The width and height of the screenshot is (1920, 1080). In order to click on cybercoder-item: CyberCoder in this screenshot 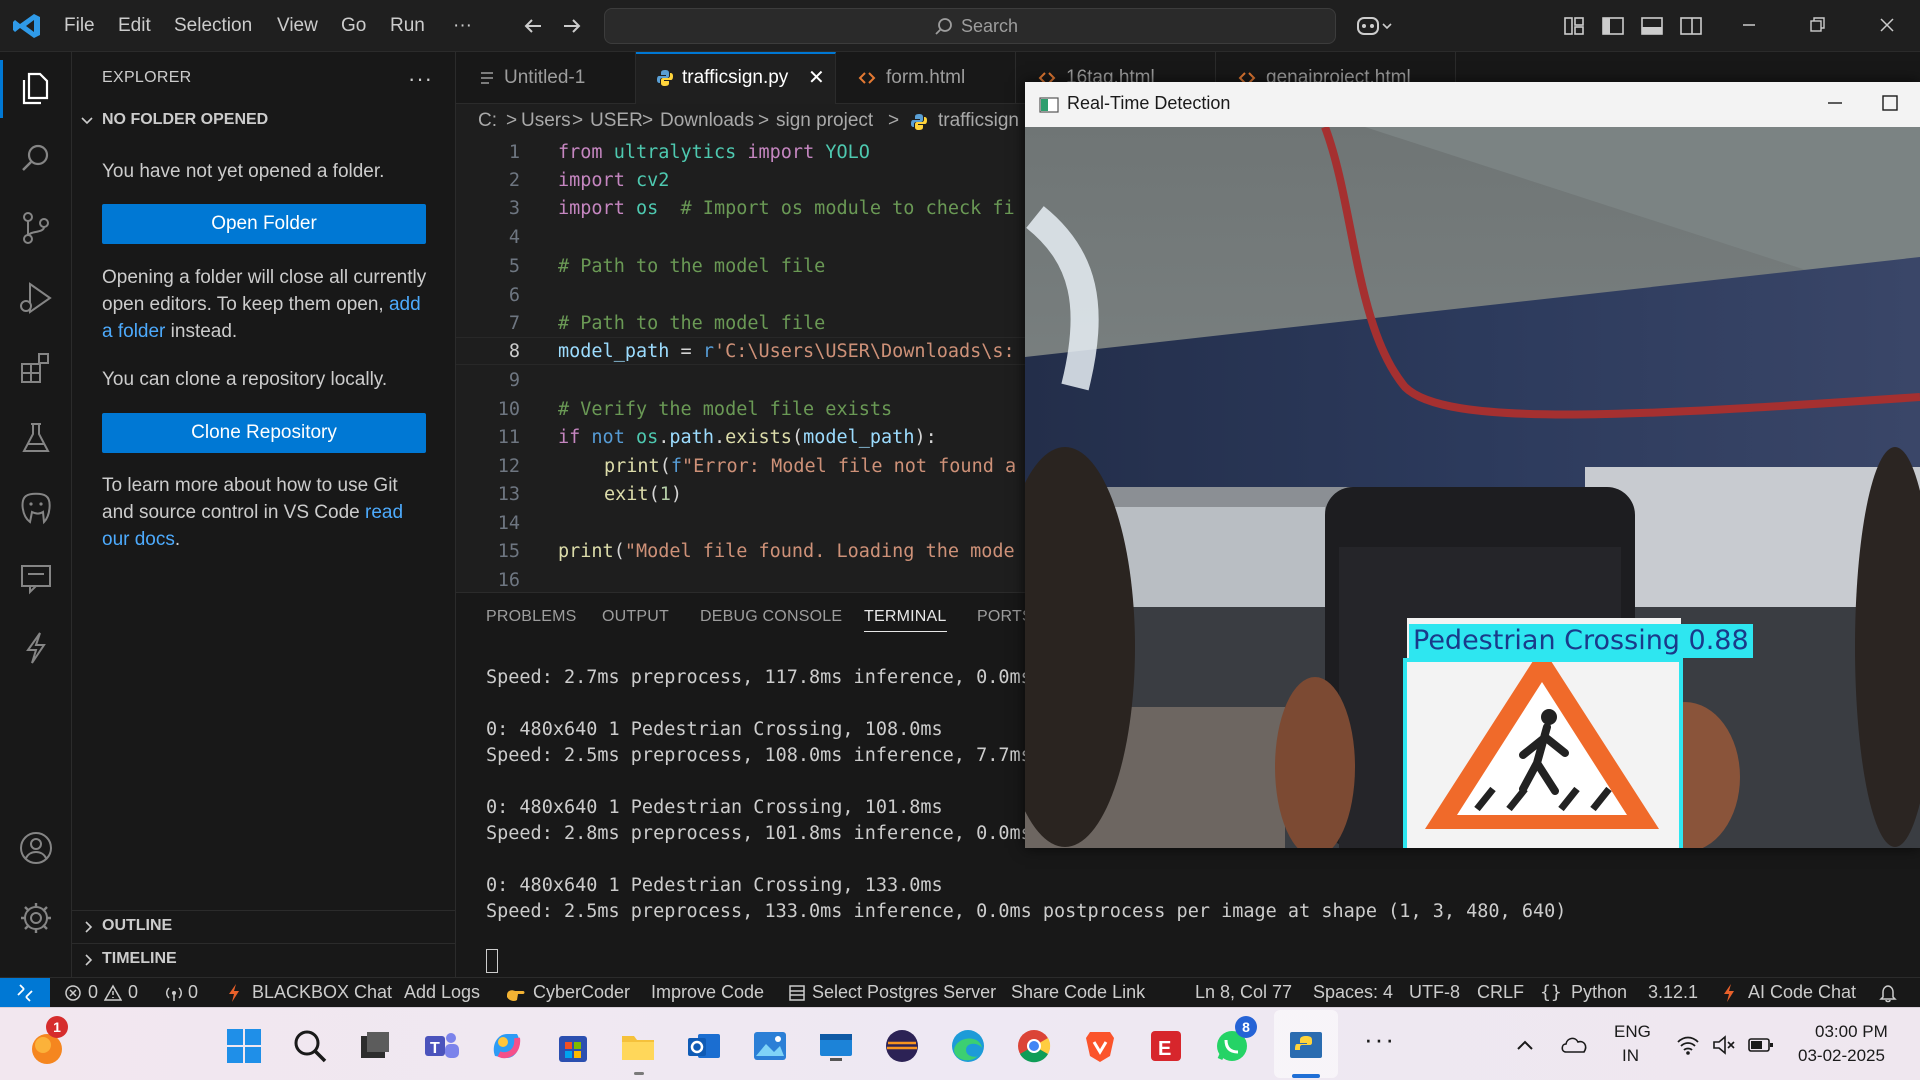, I will do `click(581, 992)`.